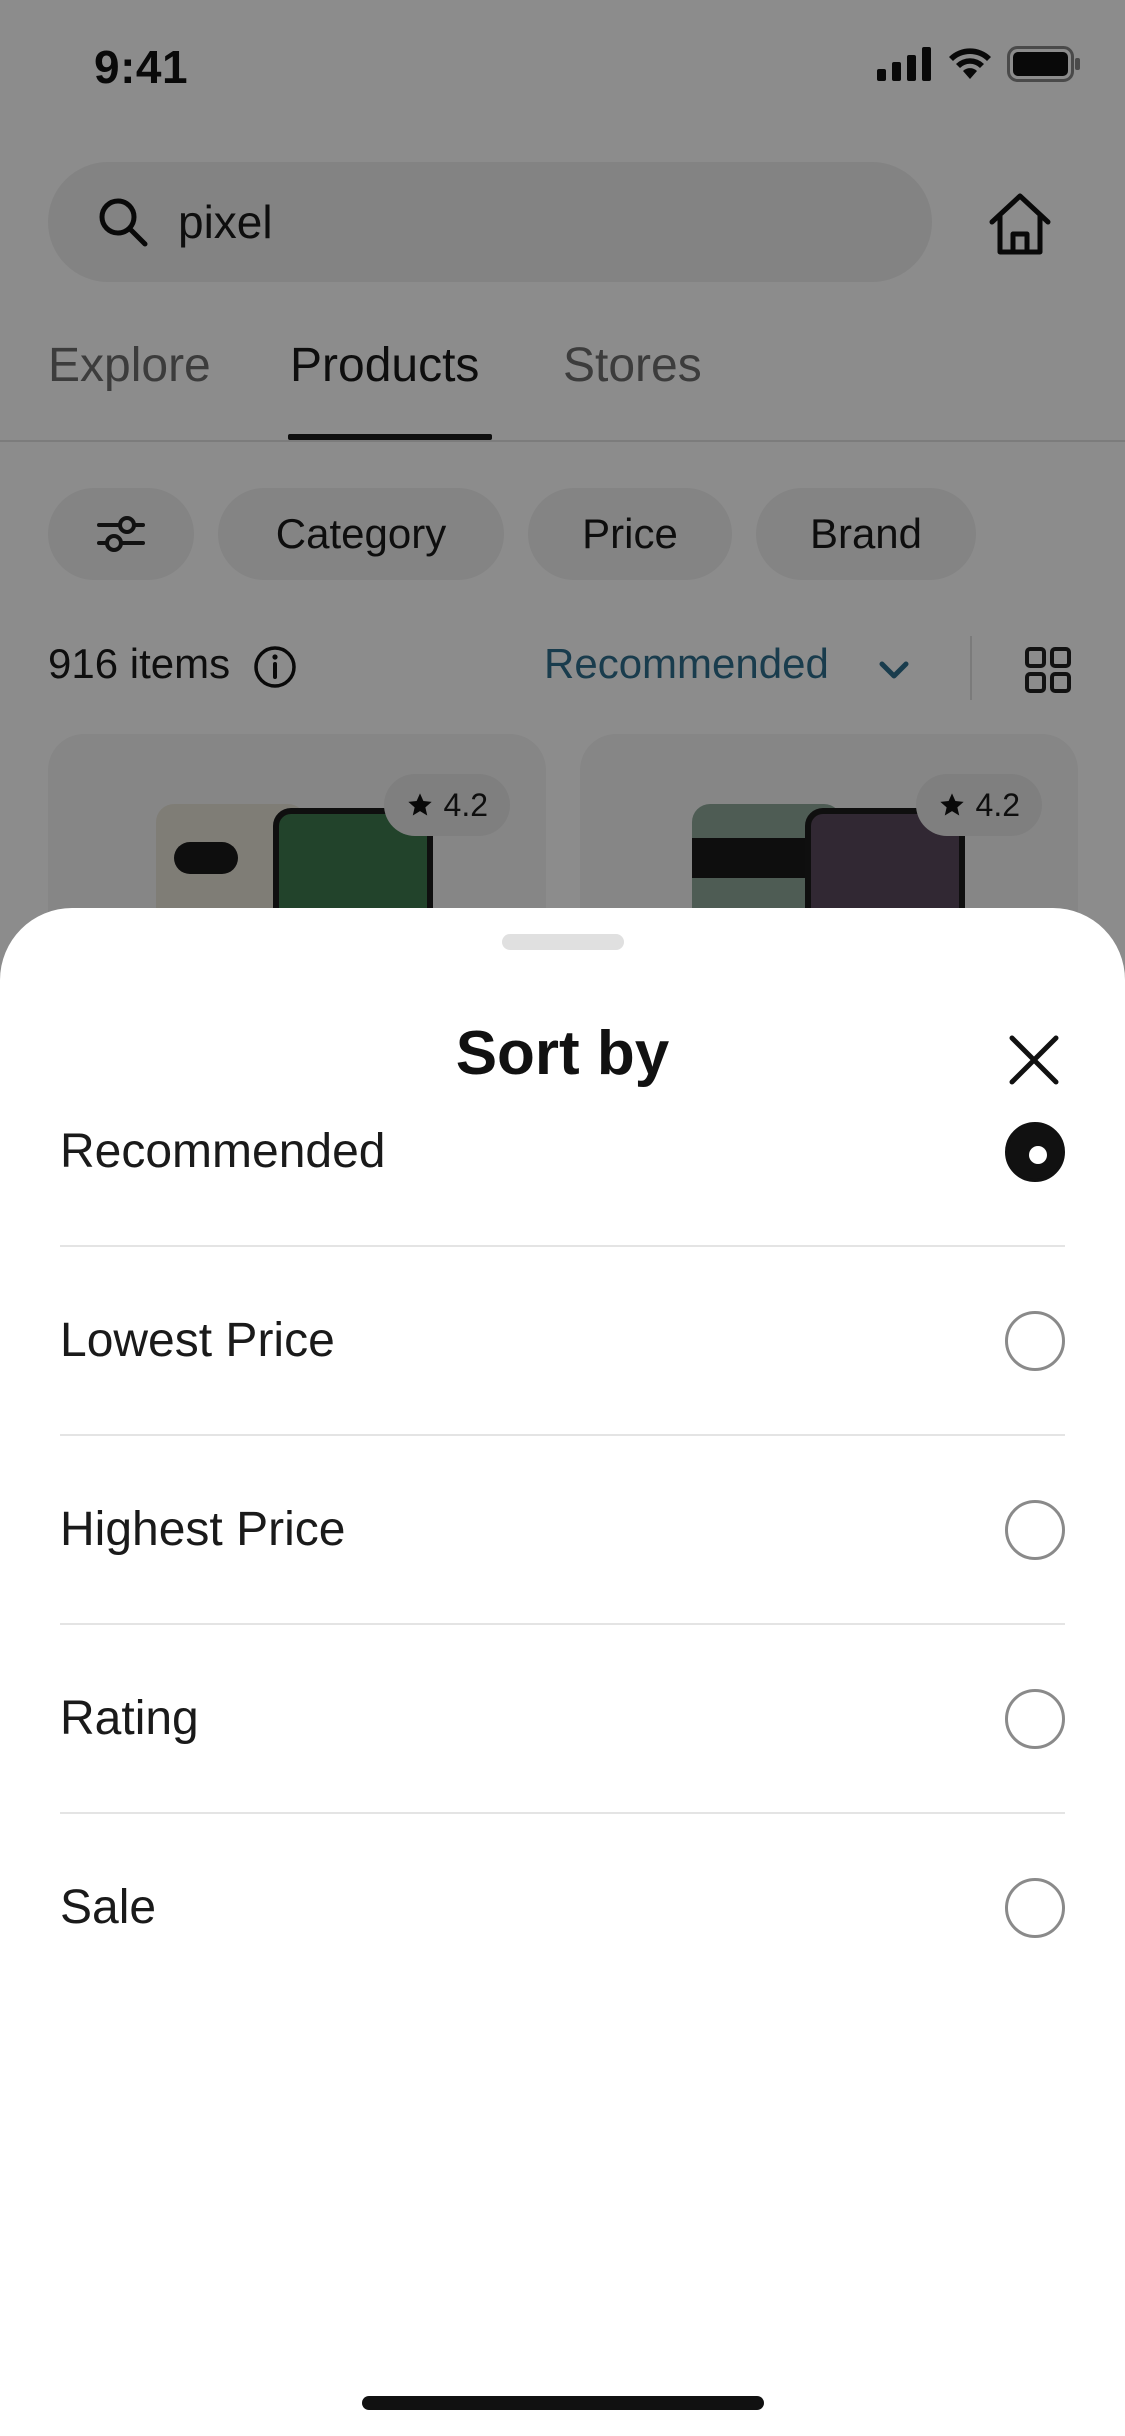 The image size is (1125, 2436). What do you see at coordinates (562, 1530) in the screenshot?
I see `sort-option-highest-price: Highest Price` at bounding box center [562, 1530].